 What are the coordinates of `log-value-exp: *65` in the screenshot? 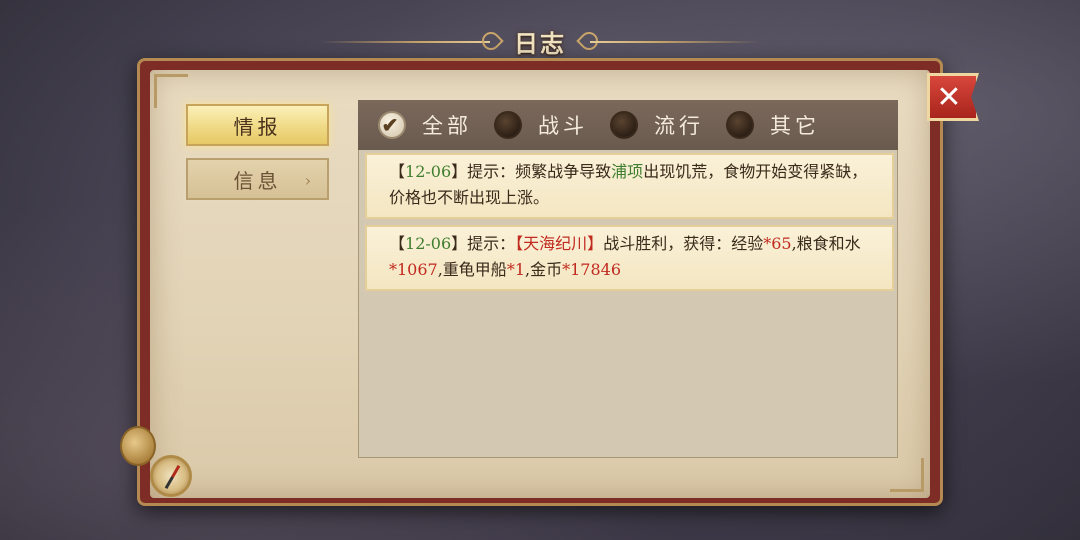 It's located at (777, 243).